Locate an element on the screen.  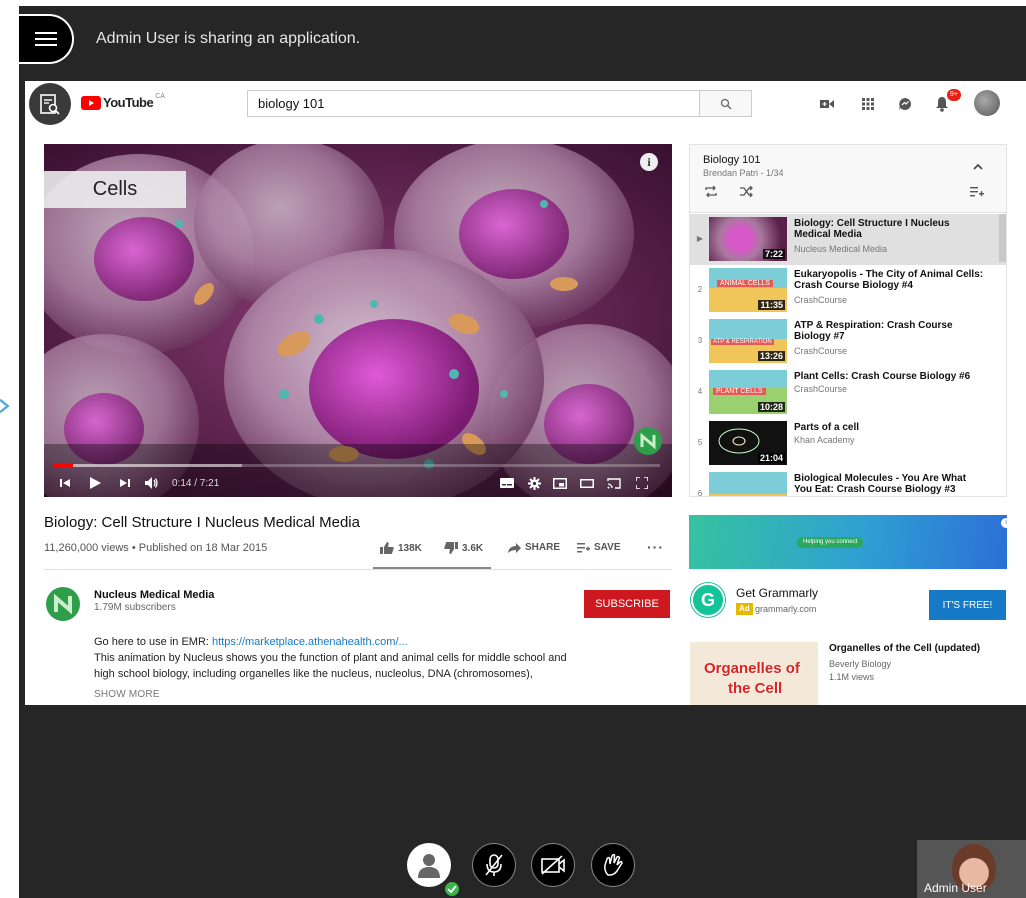
session-menu-button is located at coordinates (46, 39).